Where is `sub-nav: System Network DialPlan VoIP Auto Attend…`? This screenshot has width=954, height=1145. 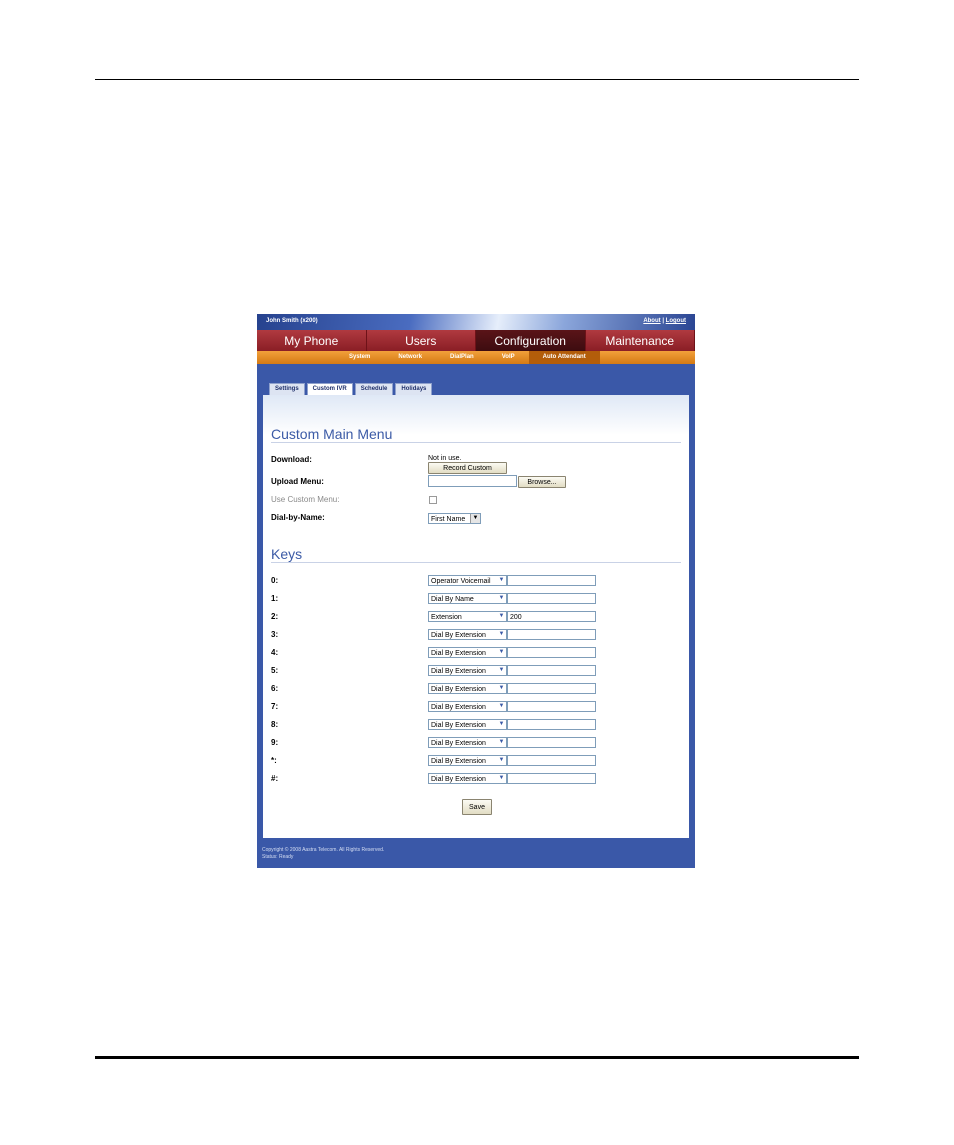 sub-nav: System Network DialPlan VoIP Auto Attend… is located at coordinates (476, 357).